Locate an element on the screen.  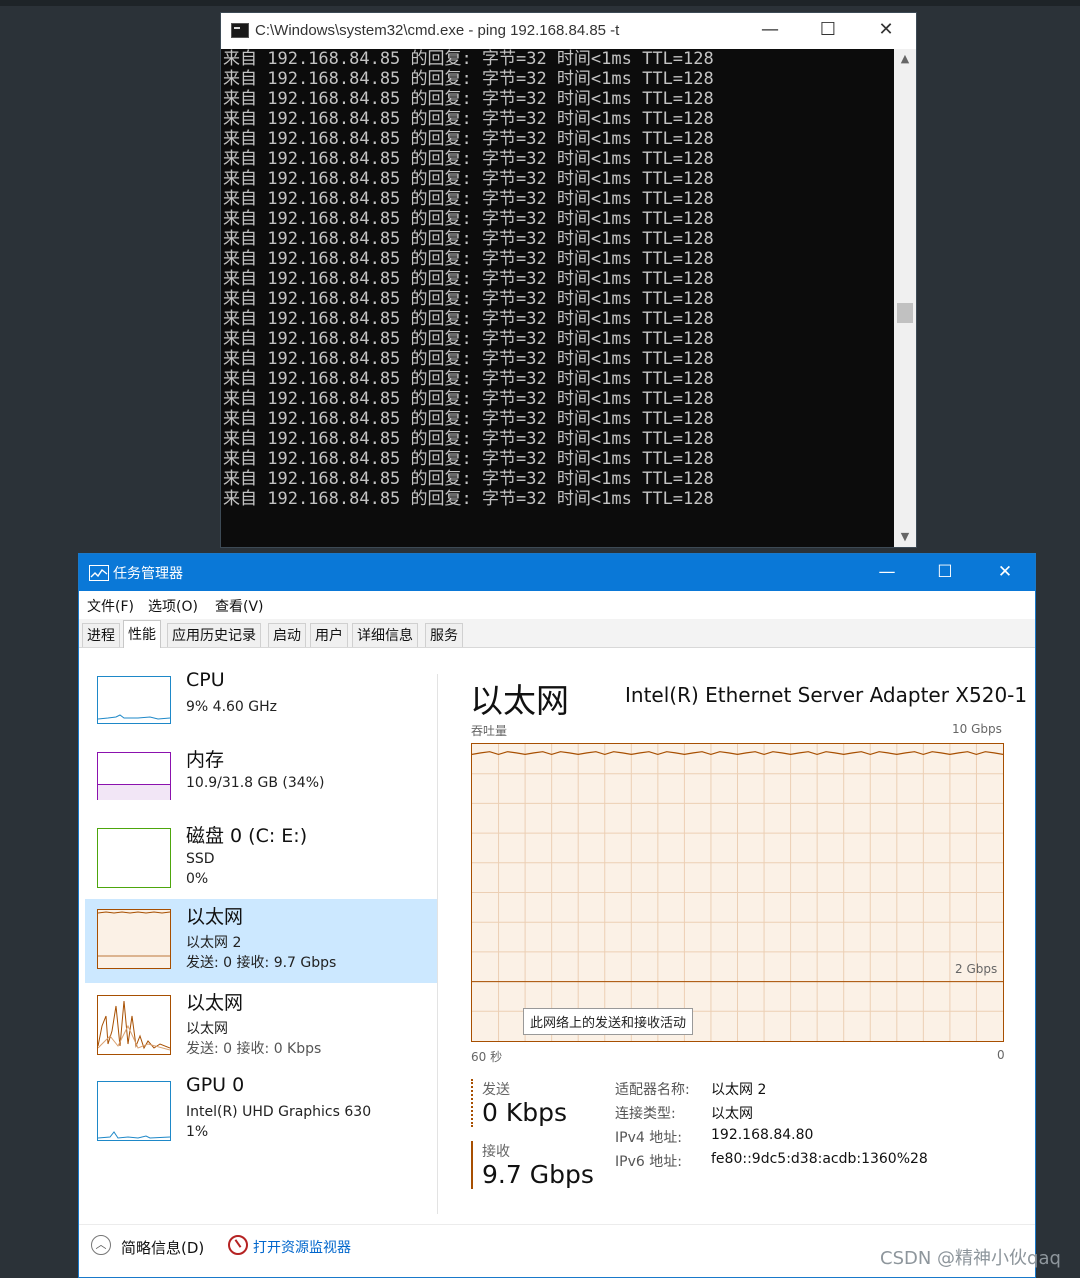
ethernet-thumbnail is located at coordinates (134, 1025).